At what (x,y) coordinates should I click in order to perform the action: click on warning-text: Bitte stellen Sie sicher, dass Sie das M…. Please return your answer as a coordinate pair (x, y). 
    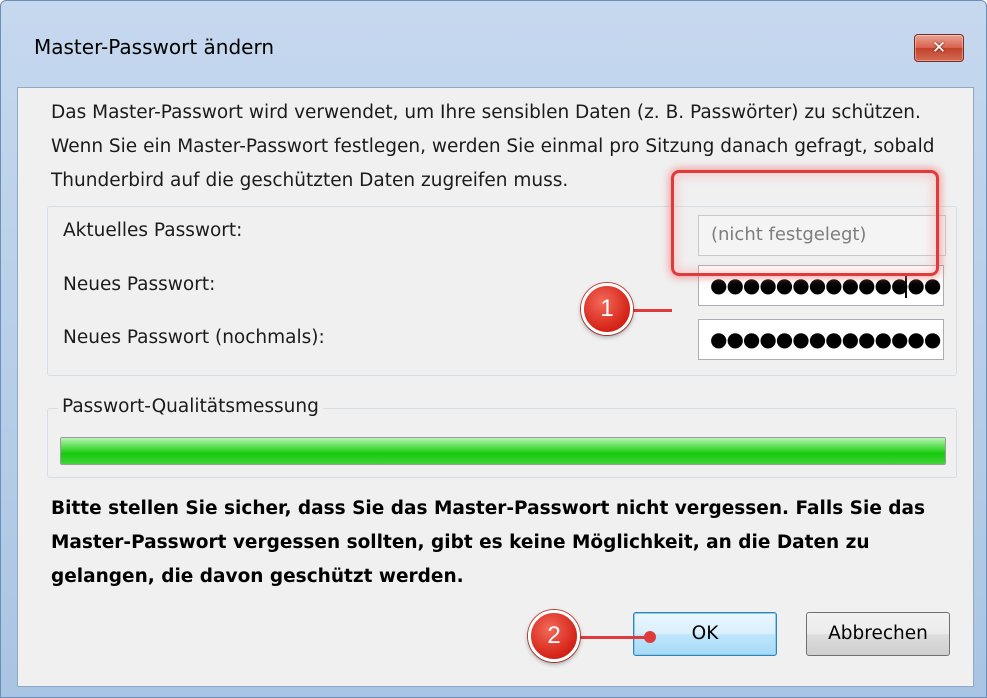
    Looking at the image, I should click on (488, 542).